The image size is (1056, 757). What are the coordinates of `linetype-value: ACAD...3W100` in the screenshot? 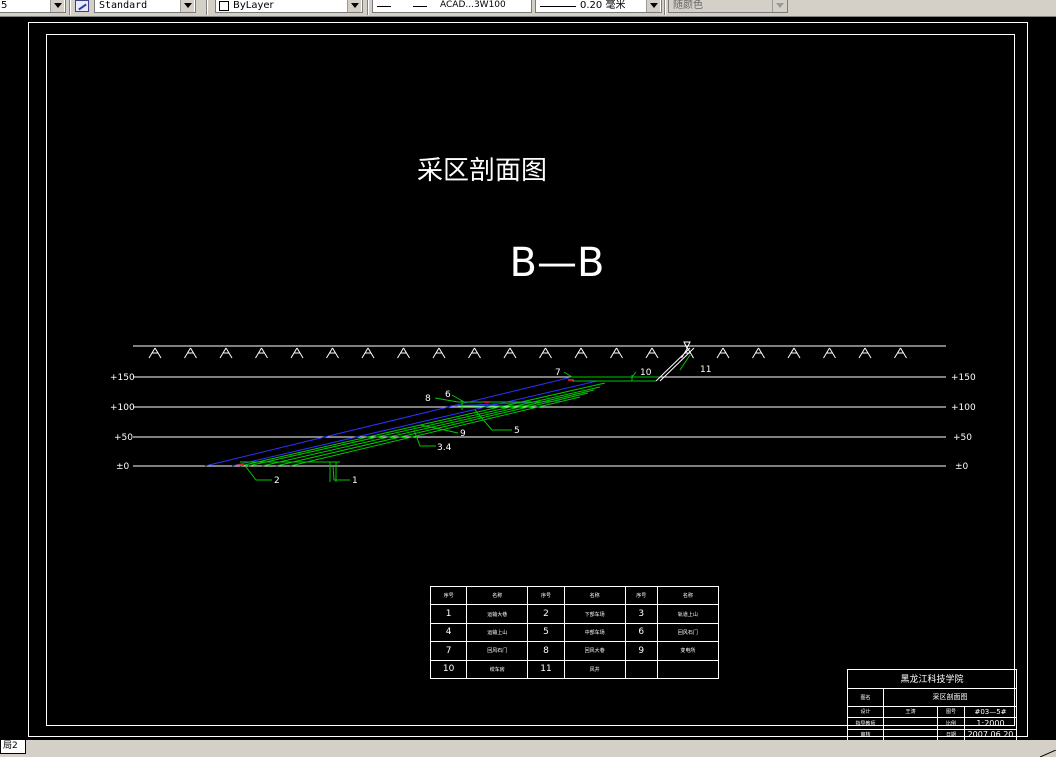 It's located at (473, 5).